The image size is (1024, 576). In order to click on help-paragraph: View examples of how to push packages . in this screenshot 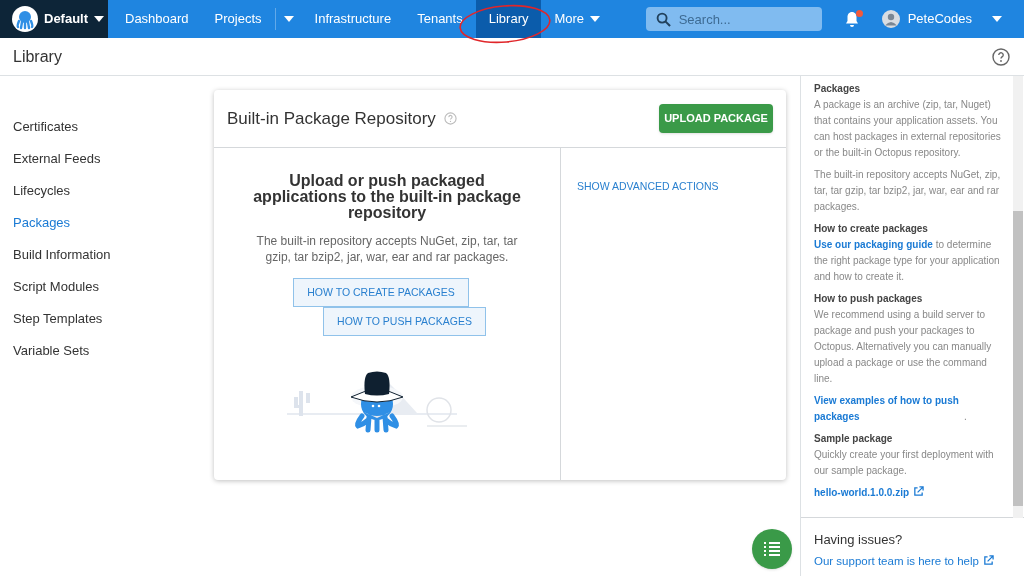, I will do `click(909, 409)`.